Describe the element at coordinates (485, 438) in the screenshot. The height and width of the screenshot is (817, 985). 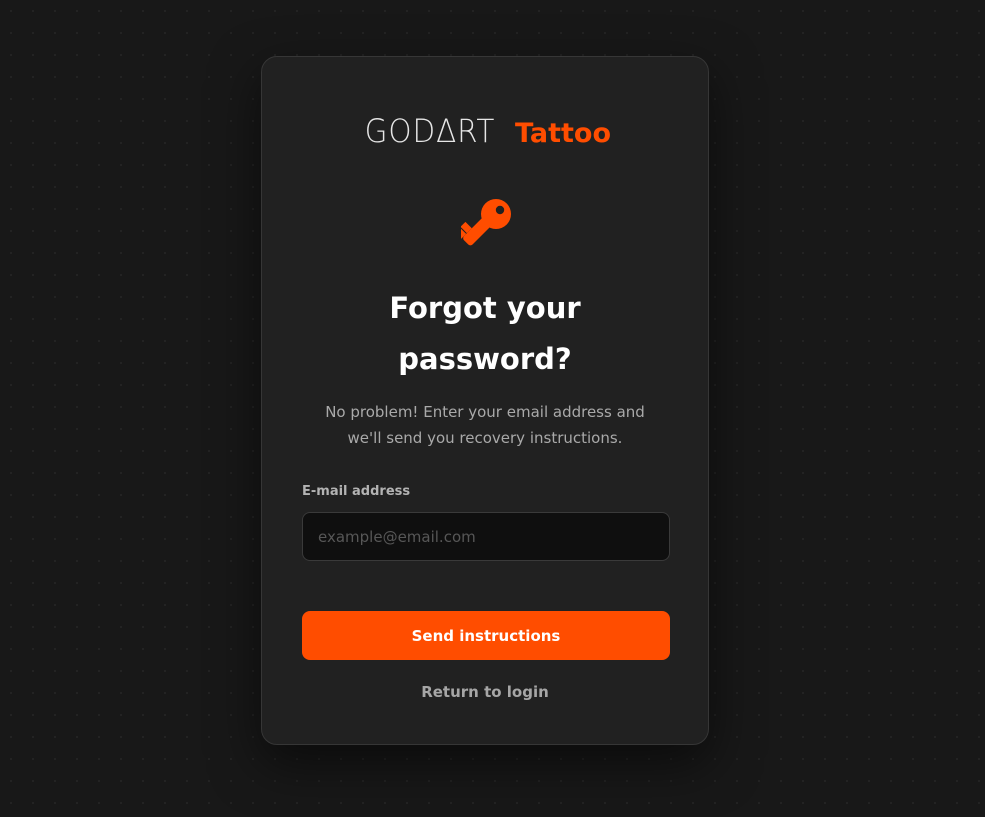
I see `description-line-2: we'll send you recovery instructions.` at that location.